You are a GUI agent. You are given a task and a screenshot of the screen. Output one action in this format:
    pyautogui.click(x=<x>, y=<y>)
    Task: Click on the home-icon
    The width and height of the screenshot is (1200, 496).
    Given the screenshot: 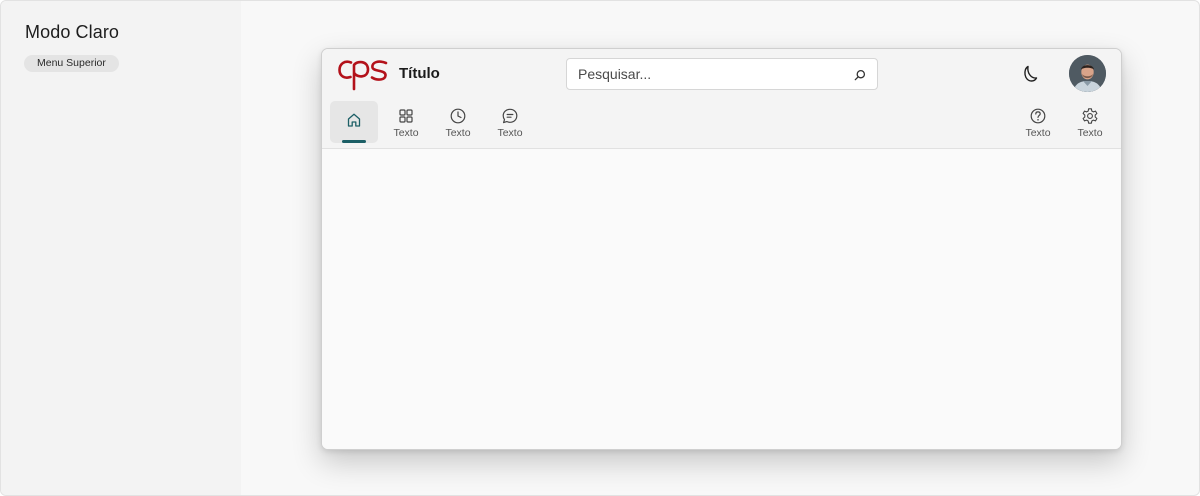 What is the action you would take?
    pyautogui.click(x=354, y=117)
    